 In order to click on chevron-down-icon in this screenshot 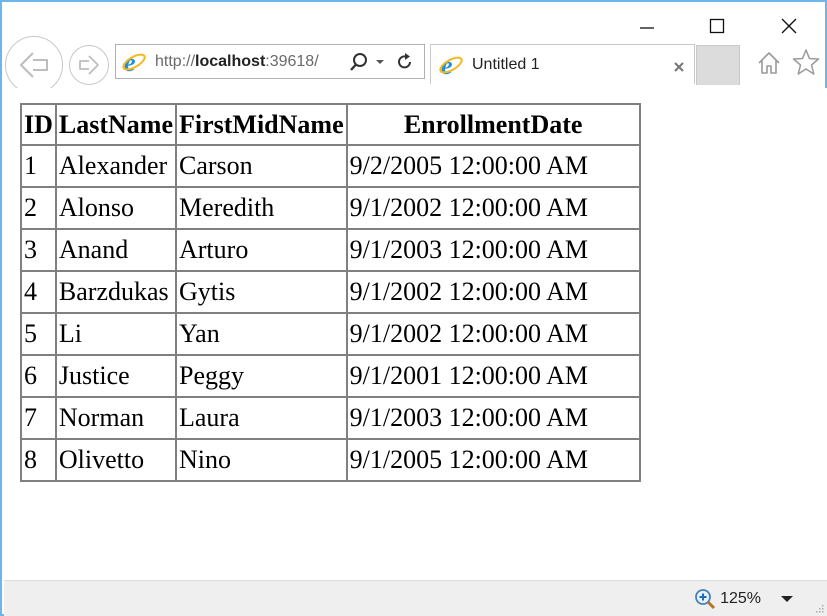, I will do `click(380, 62)`.